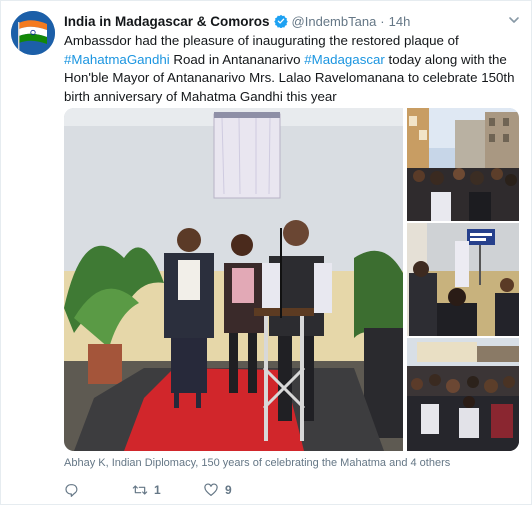  What do you see at coordinates (463, 164) in the screenshot?
I see `photo-street-crowd` at bounding box center [463, 164].